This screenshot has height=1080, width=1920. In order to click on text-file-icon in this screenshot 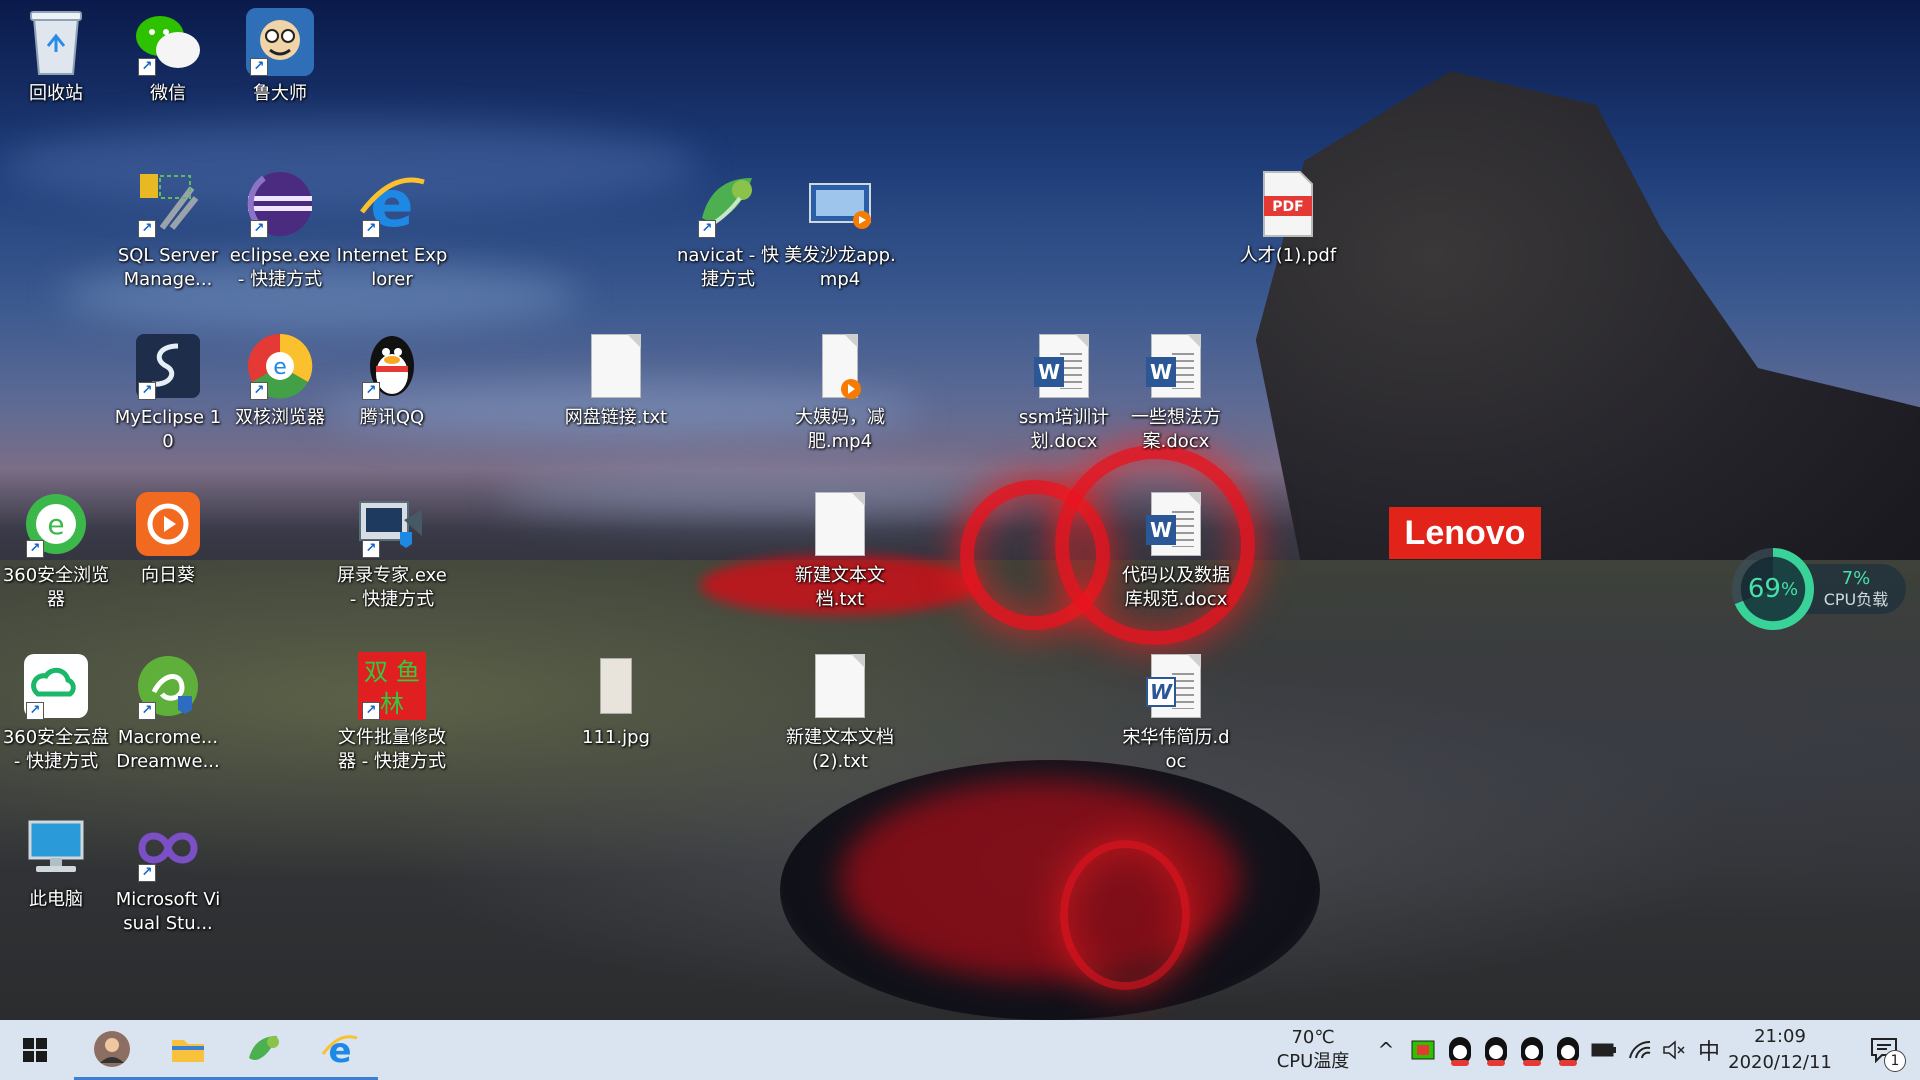, I will do `click(840, 524)`.